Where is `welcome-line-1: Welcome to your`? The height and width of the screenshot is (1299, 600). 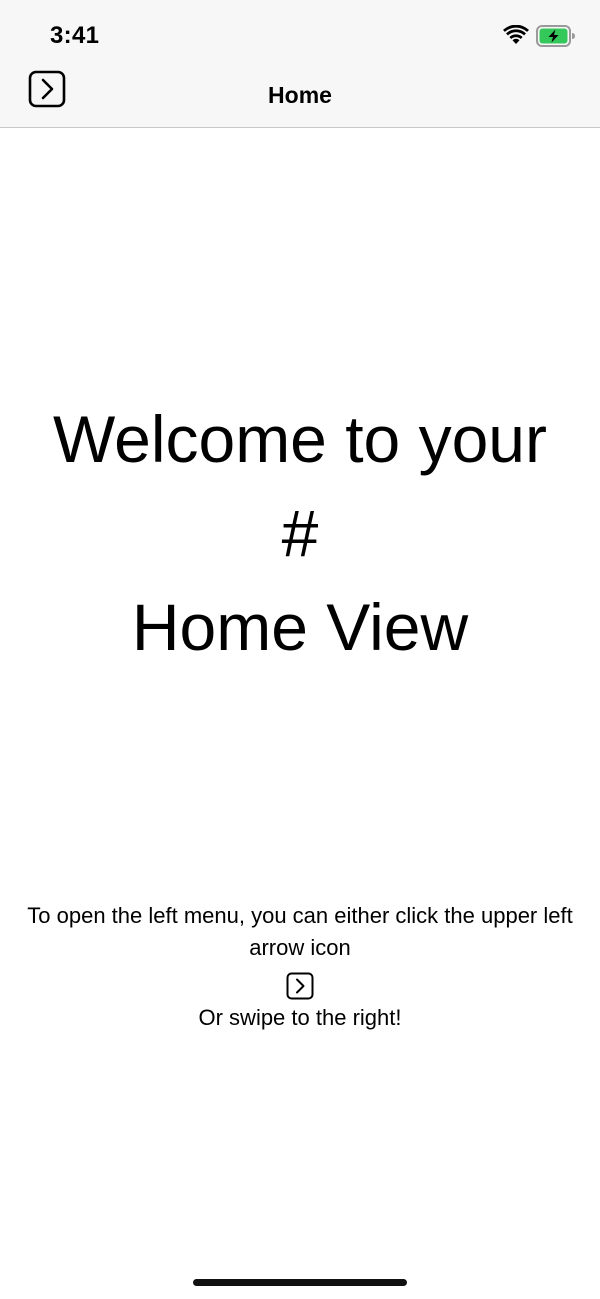 welcome-line-1: Welcome to your is located at coordinates (300, 439).